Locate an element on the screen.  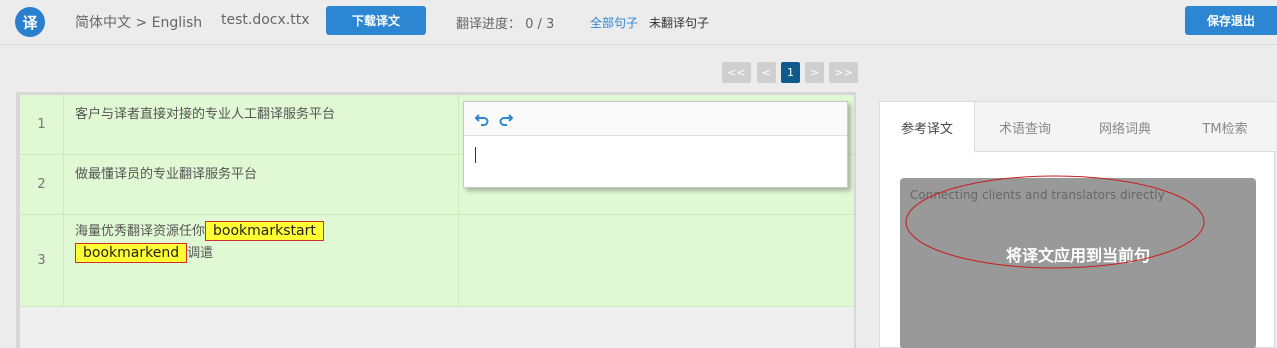
filter-untranslated-sentences: 未翻译句子 is located at coordinates (679, 22).